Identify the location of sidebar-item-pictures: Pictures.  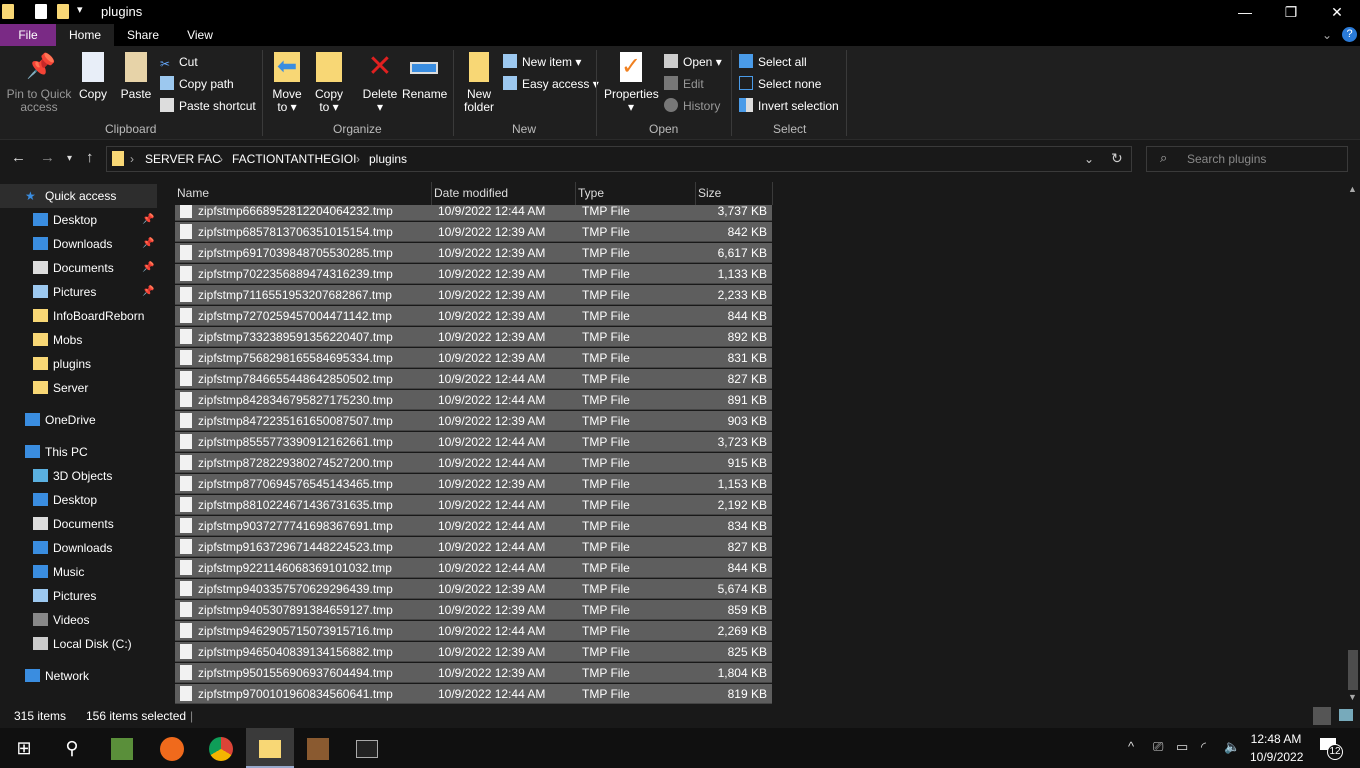
(78, 596).